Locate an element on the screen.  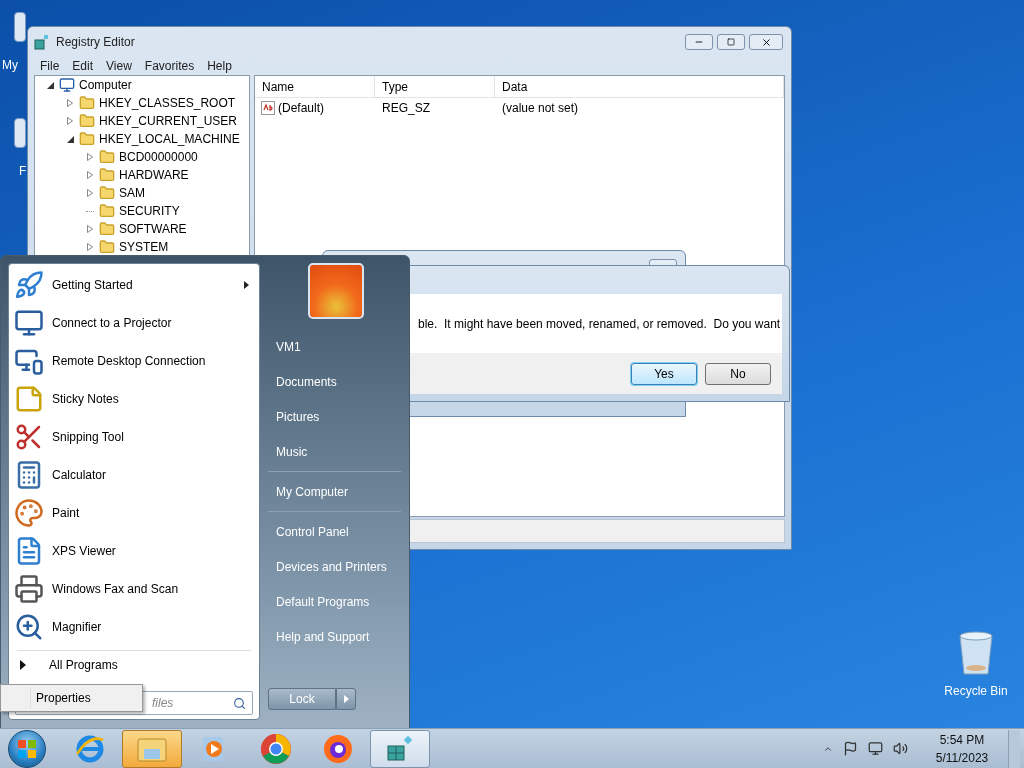
window-title: Registry Editor is located at coordinates (95, 42).